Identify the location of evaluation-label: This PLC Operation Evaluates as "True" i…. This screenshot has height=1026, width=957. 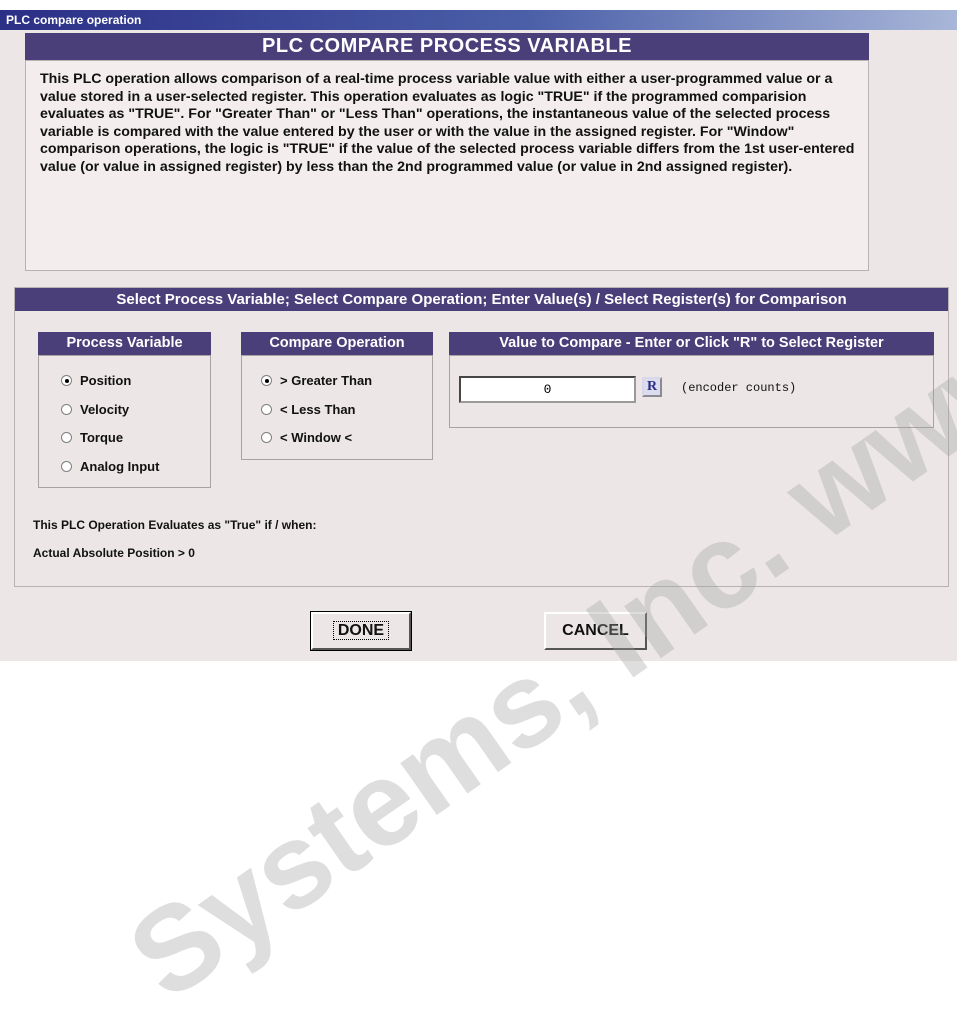
(175, 525).